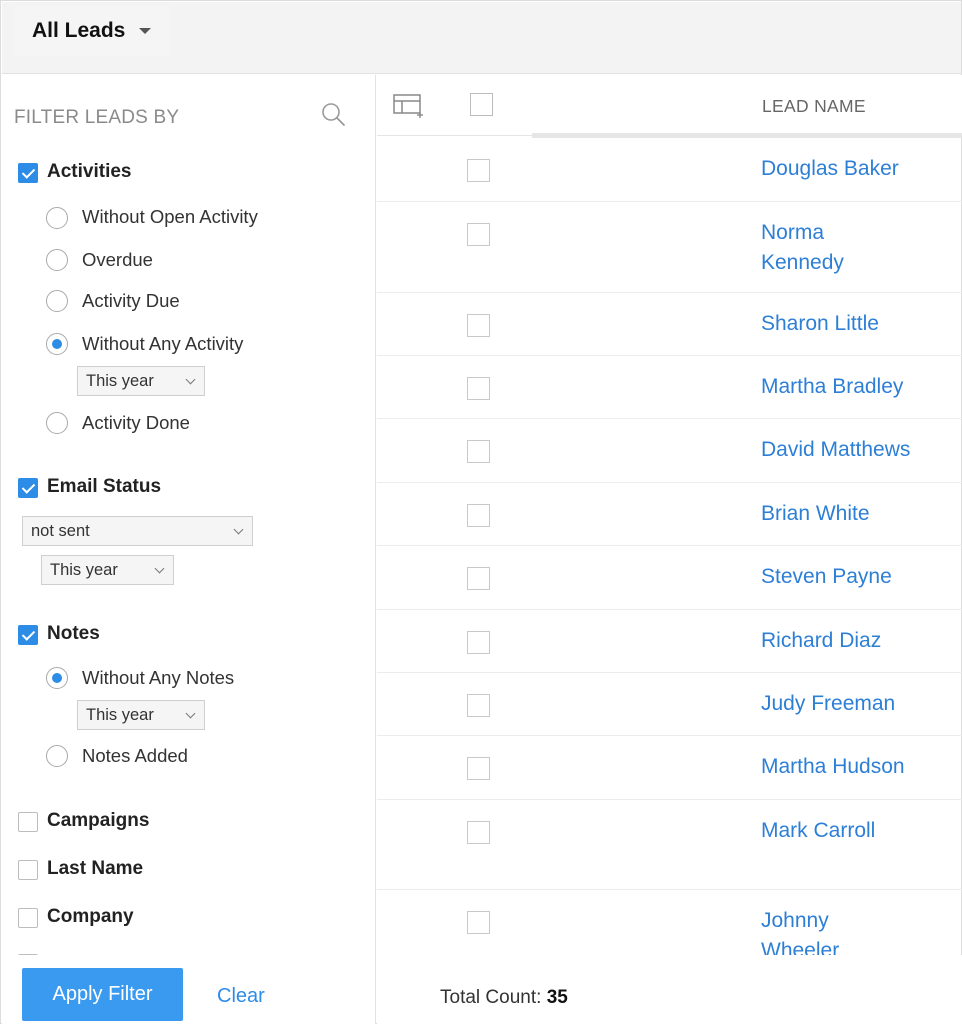 This screenshot has height=1024, width=962. I want to click on table-footer: Total Count: 35, so click(669, 989).